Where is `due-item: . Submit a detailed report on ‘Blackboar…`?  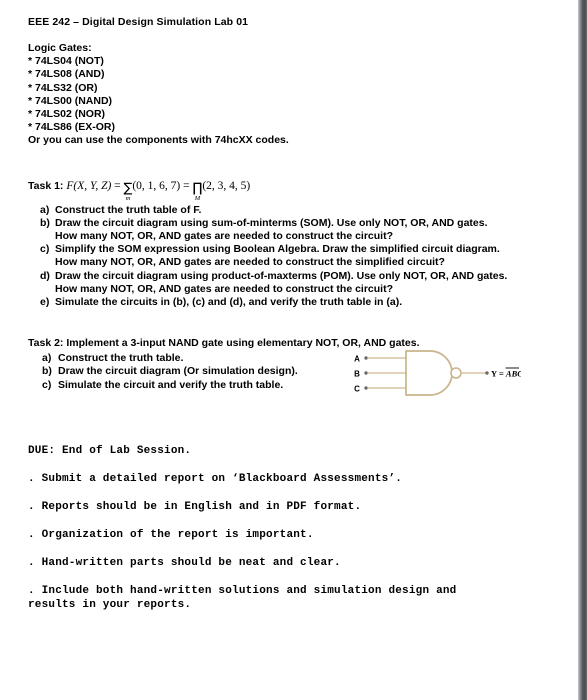 due-item: . Submit a detailed report on ‘Blackboar… is located at coordinates (215, 478).